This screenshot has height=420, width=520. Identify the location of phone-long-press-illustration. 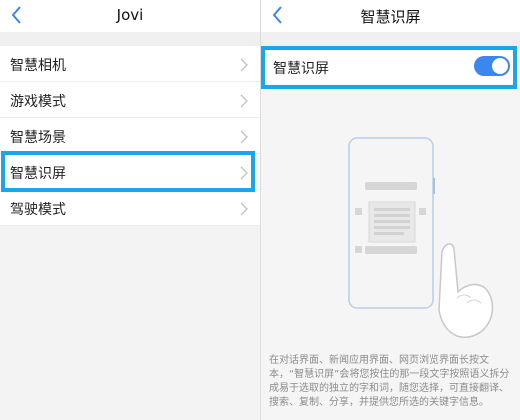
(421, 237).